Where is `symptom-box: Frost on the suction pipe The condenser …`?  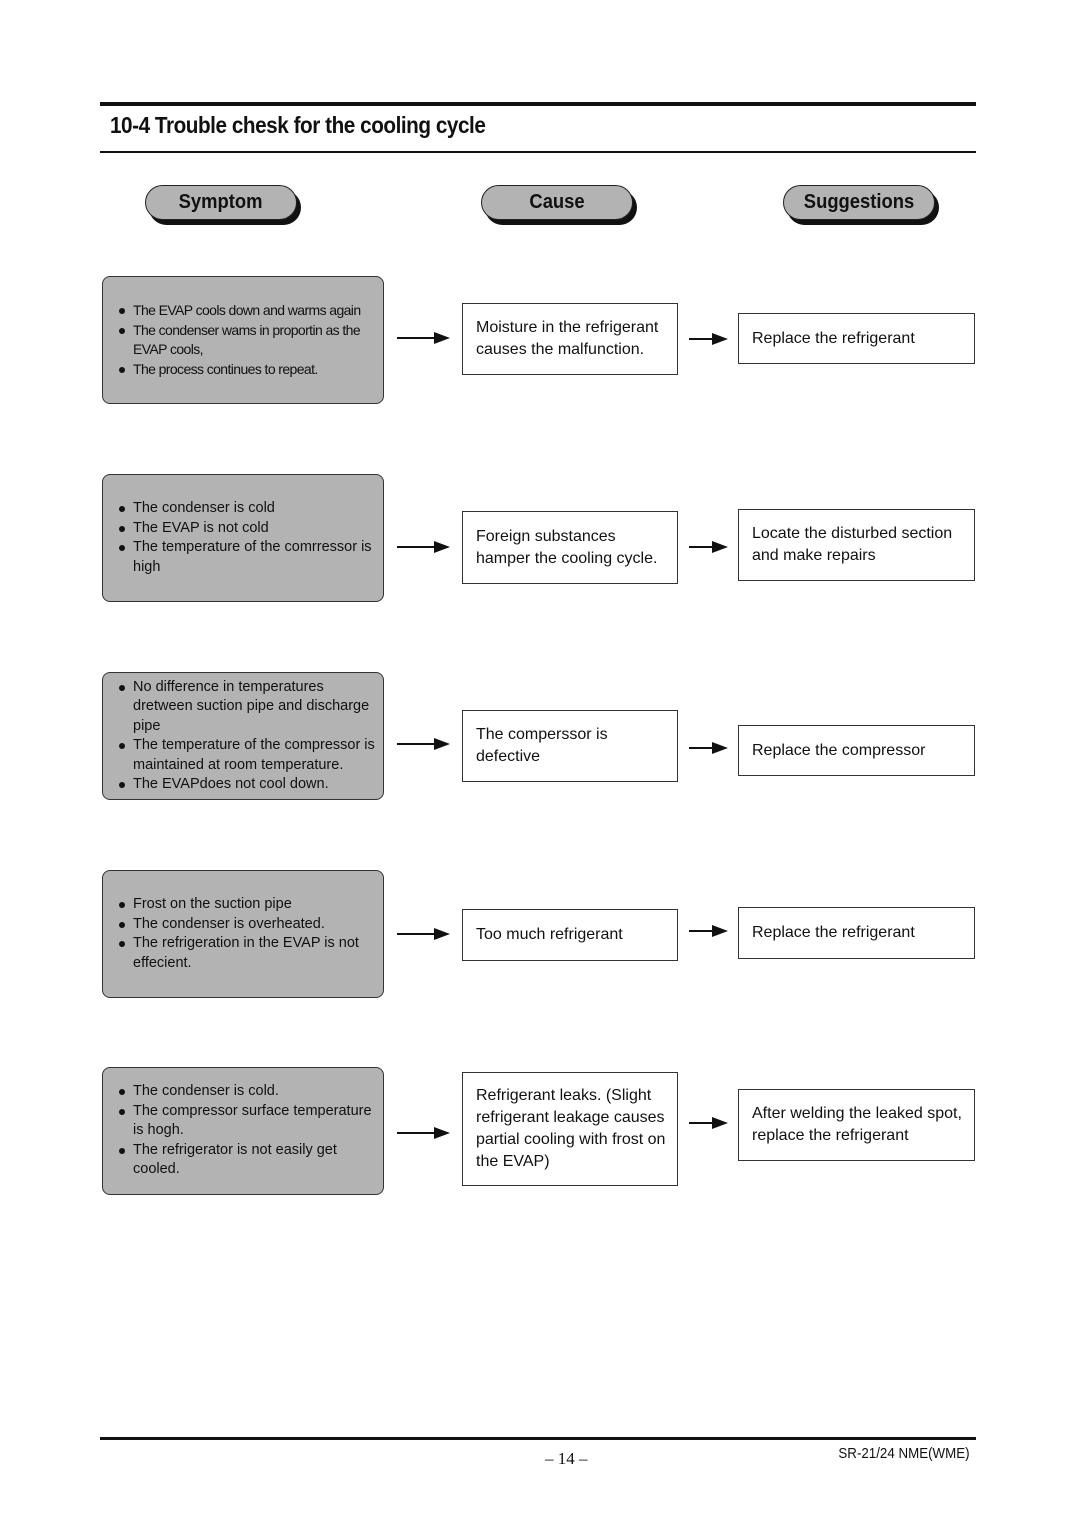 symptom-box: Frost on the suction pipe The condenser … is located at coordinates (243, 934).